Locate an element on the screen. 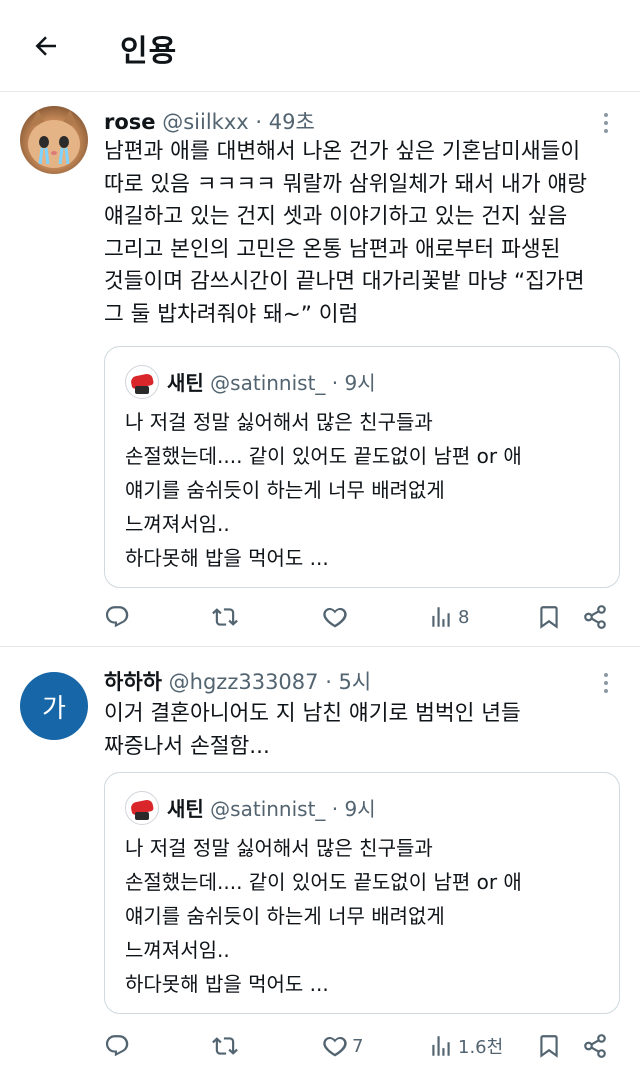 Image resolution: width=640 pixels, height=1080 pixels. views-button: 1.6천 is located at coordinates (465, 1046).